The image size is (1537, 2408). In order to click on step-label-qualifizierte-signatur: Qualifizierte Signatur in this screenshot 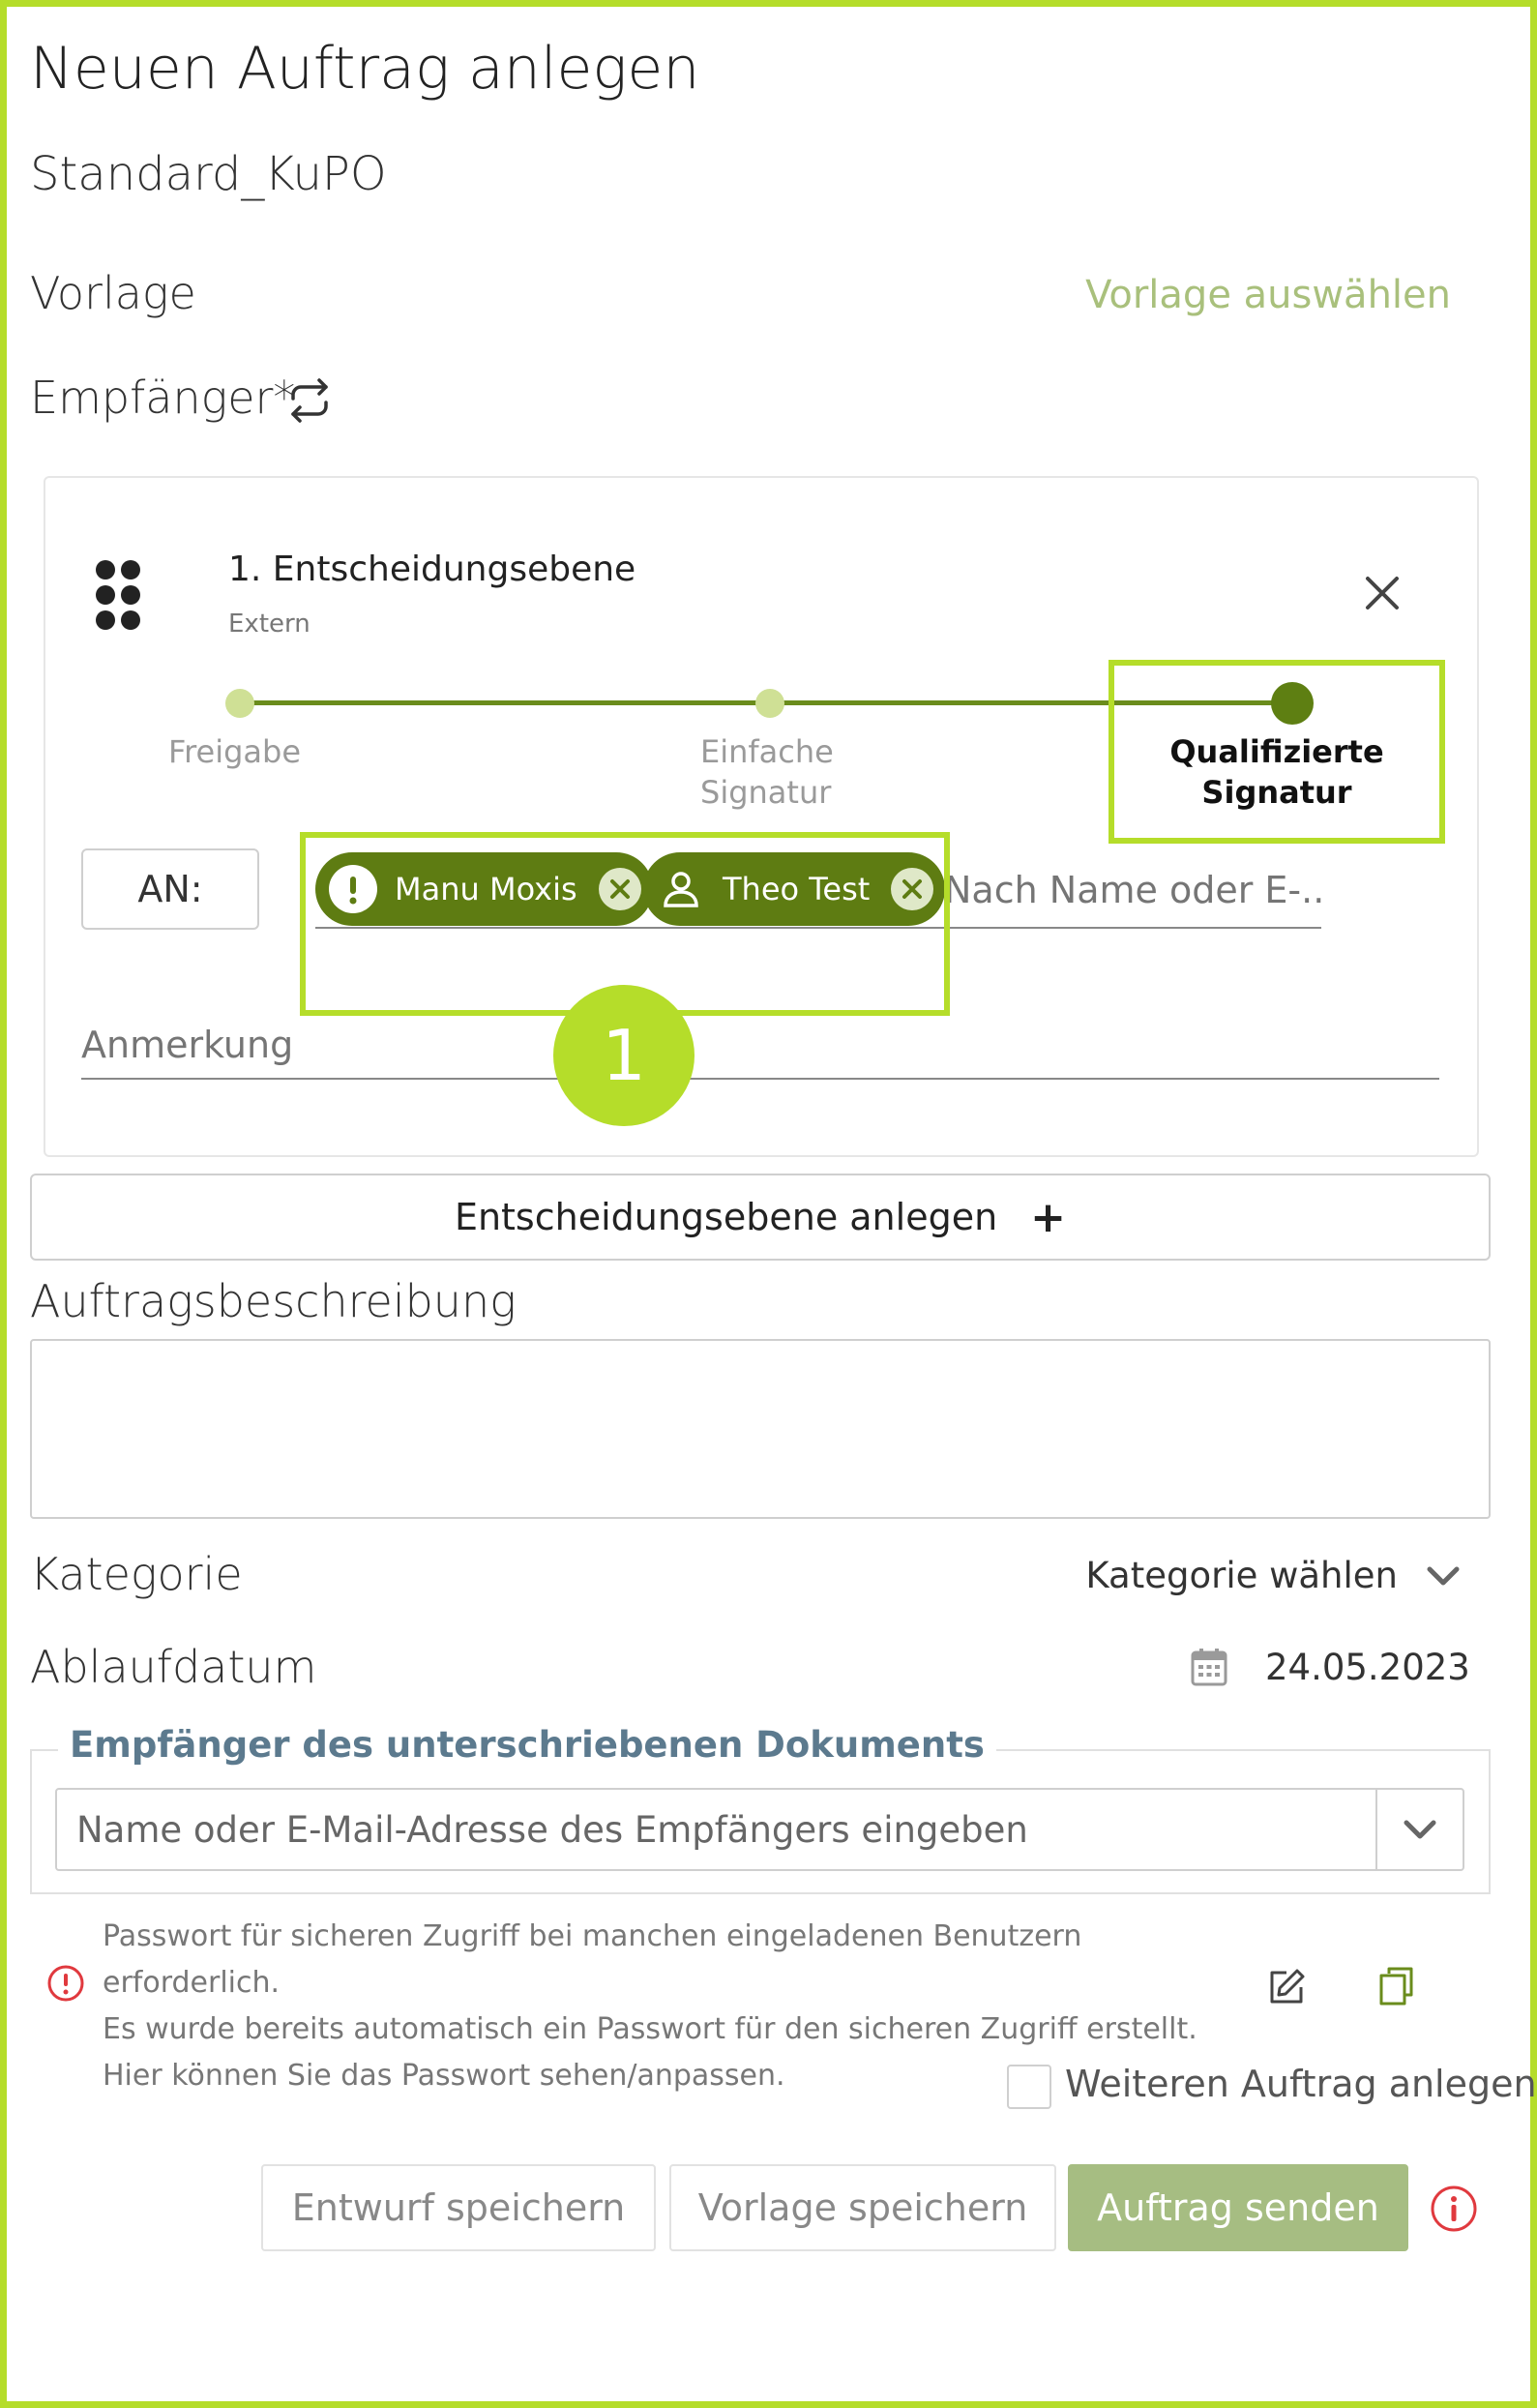, I will do `click(1277, 772)`.